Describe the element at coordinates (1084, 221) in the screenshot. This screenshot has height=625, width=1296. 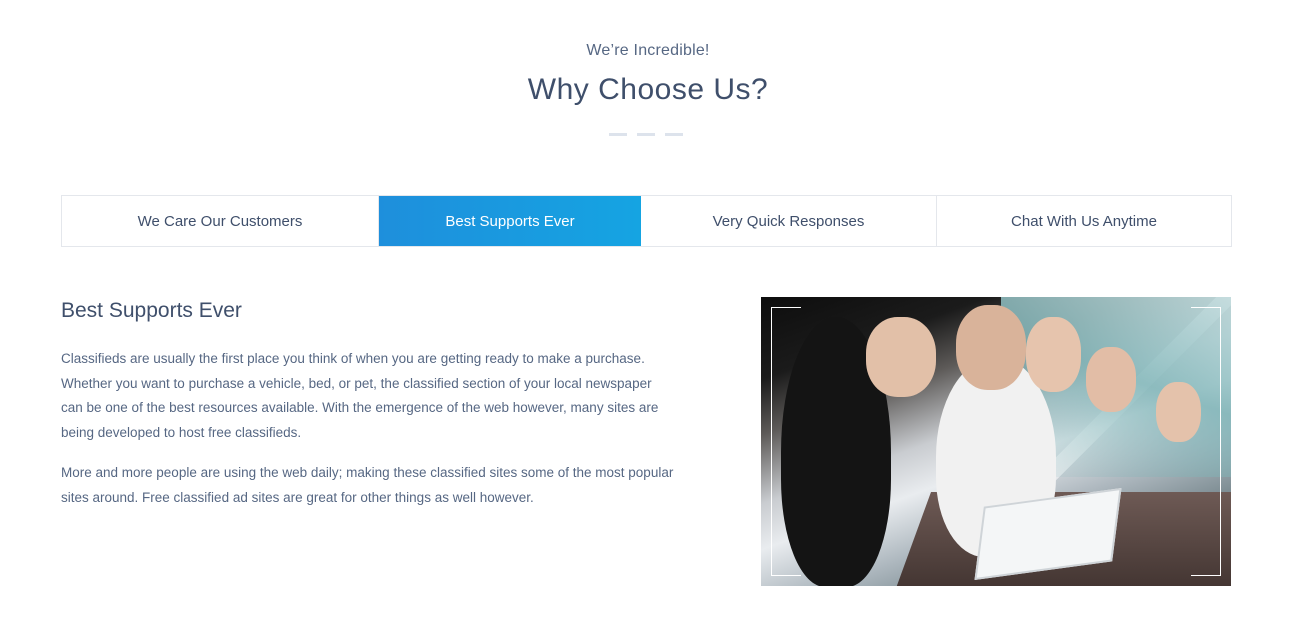
I see `tab-chat-with-us-anytime: Chat With Us Anytime` at that location.